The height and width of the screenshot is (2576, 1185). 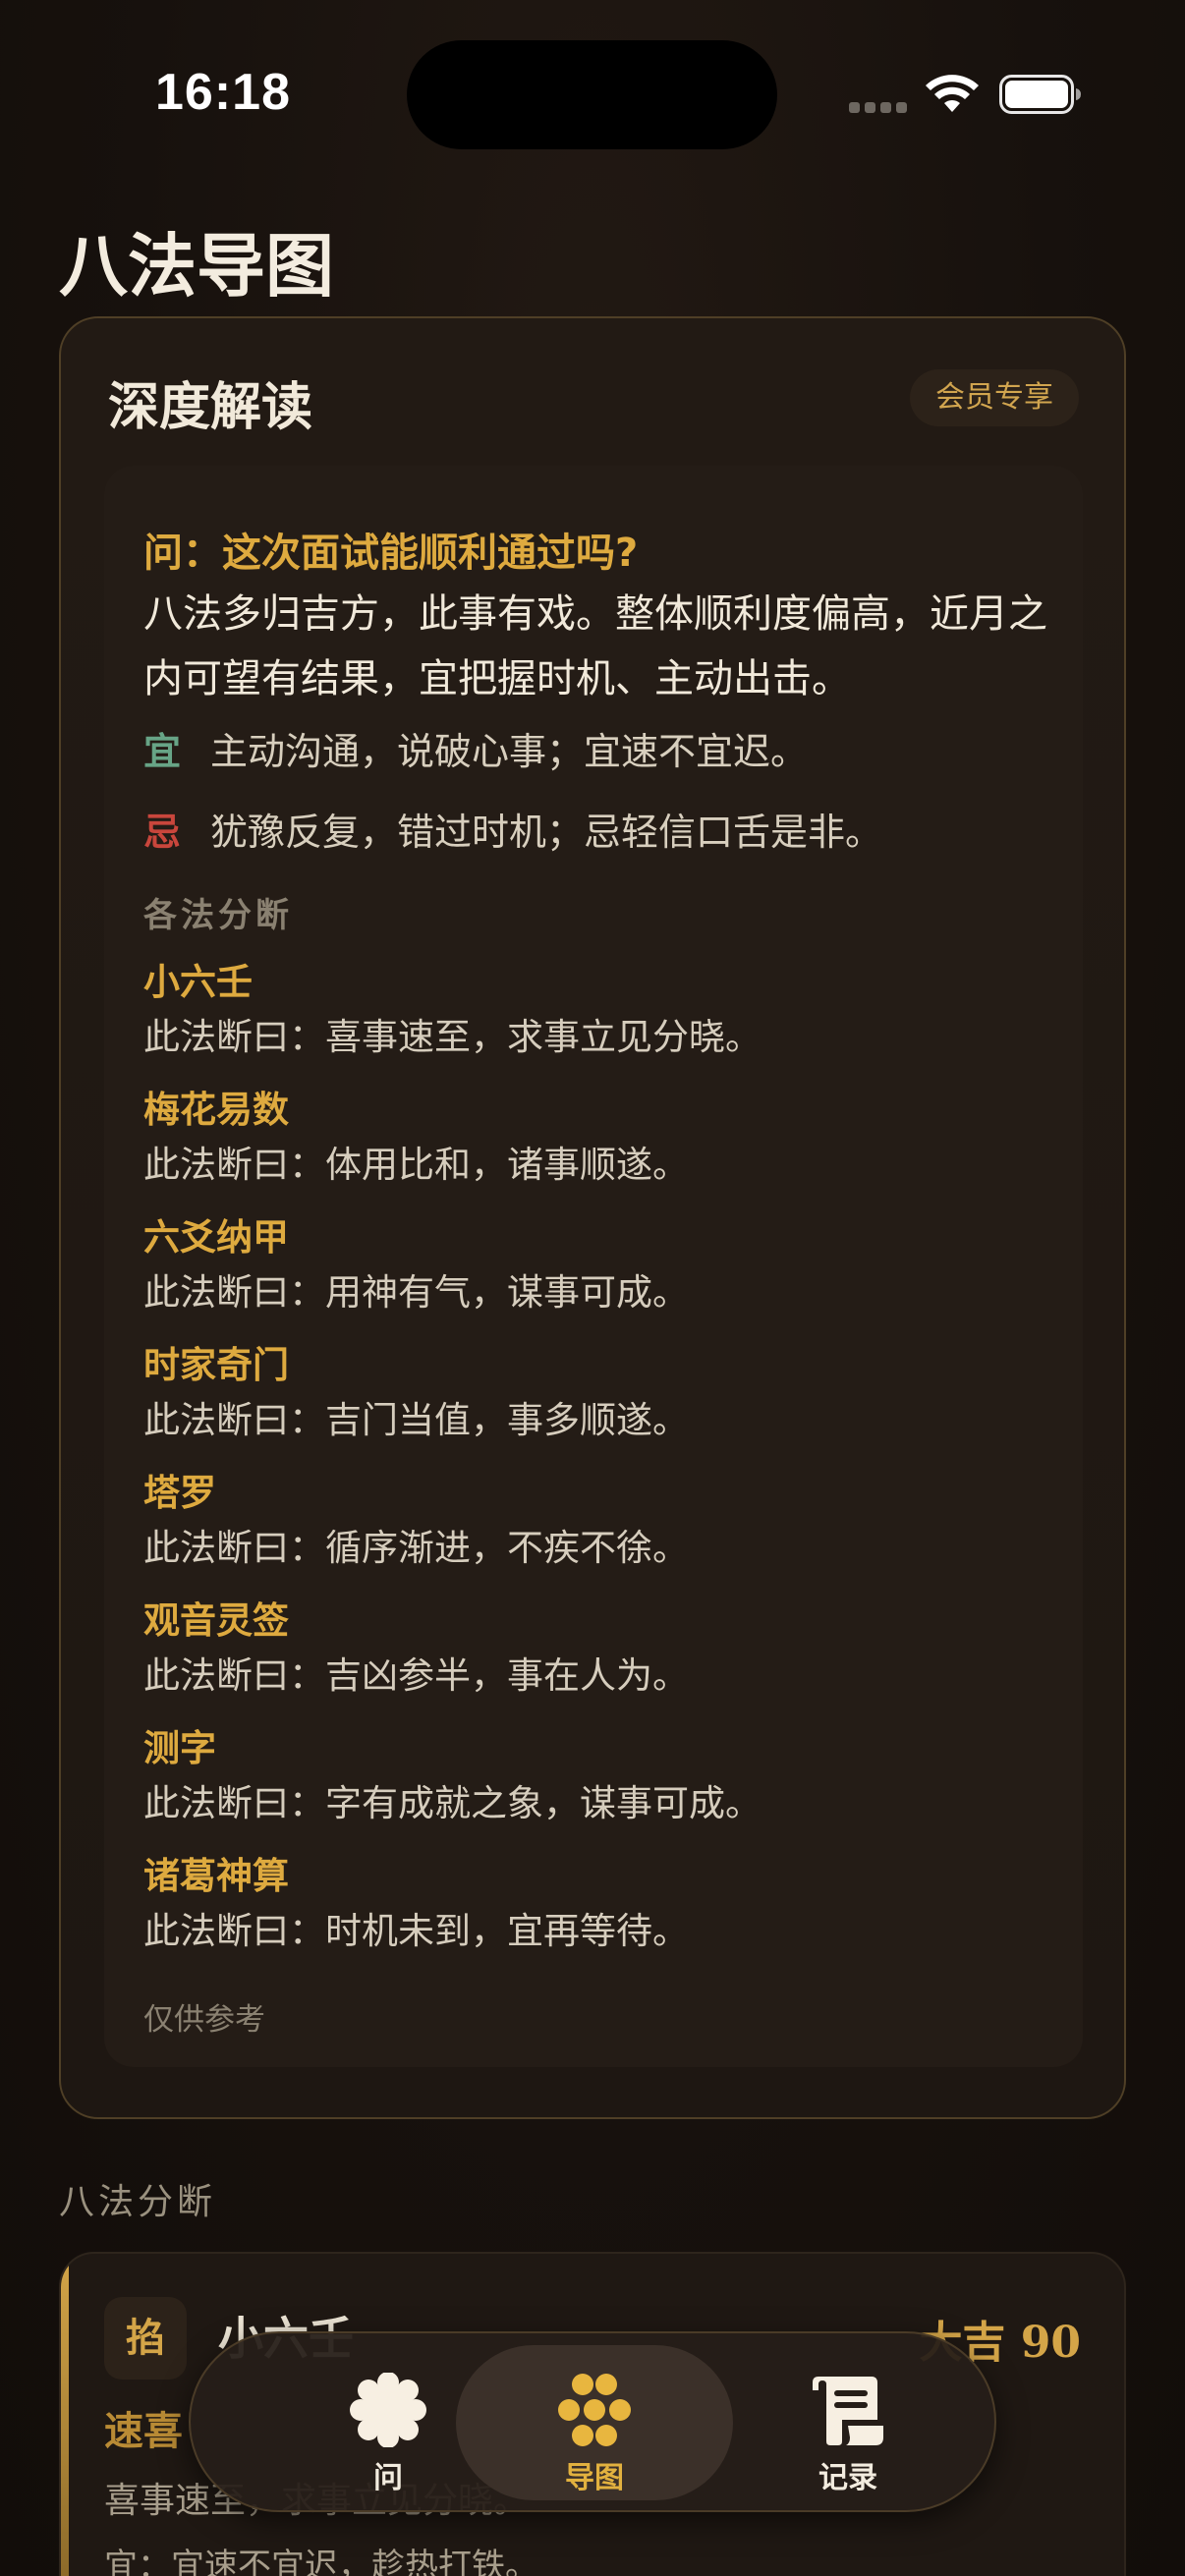 I want to click on method-judgment-item: 小六壬 此法断曰：喜事速至，求事立见分晓。, so click(x=595, y=1021).